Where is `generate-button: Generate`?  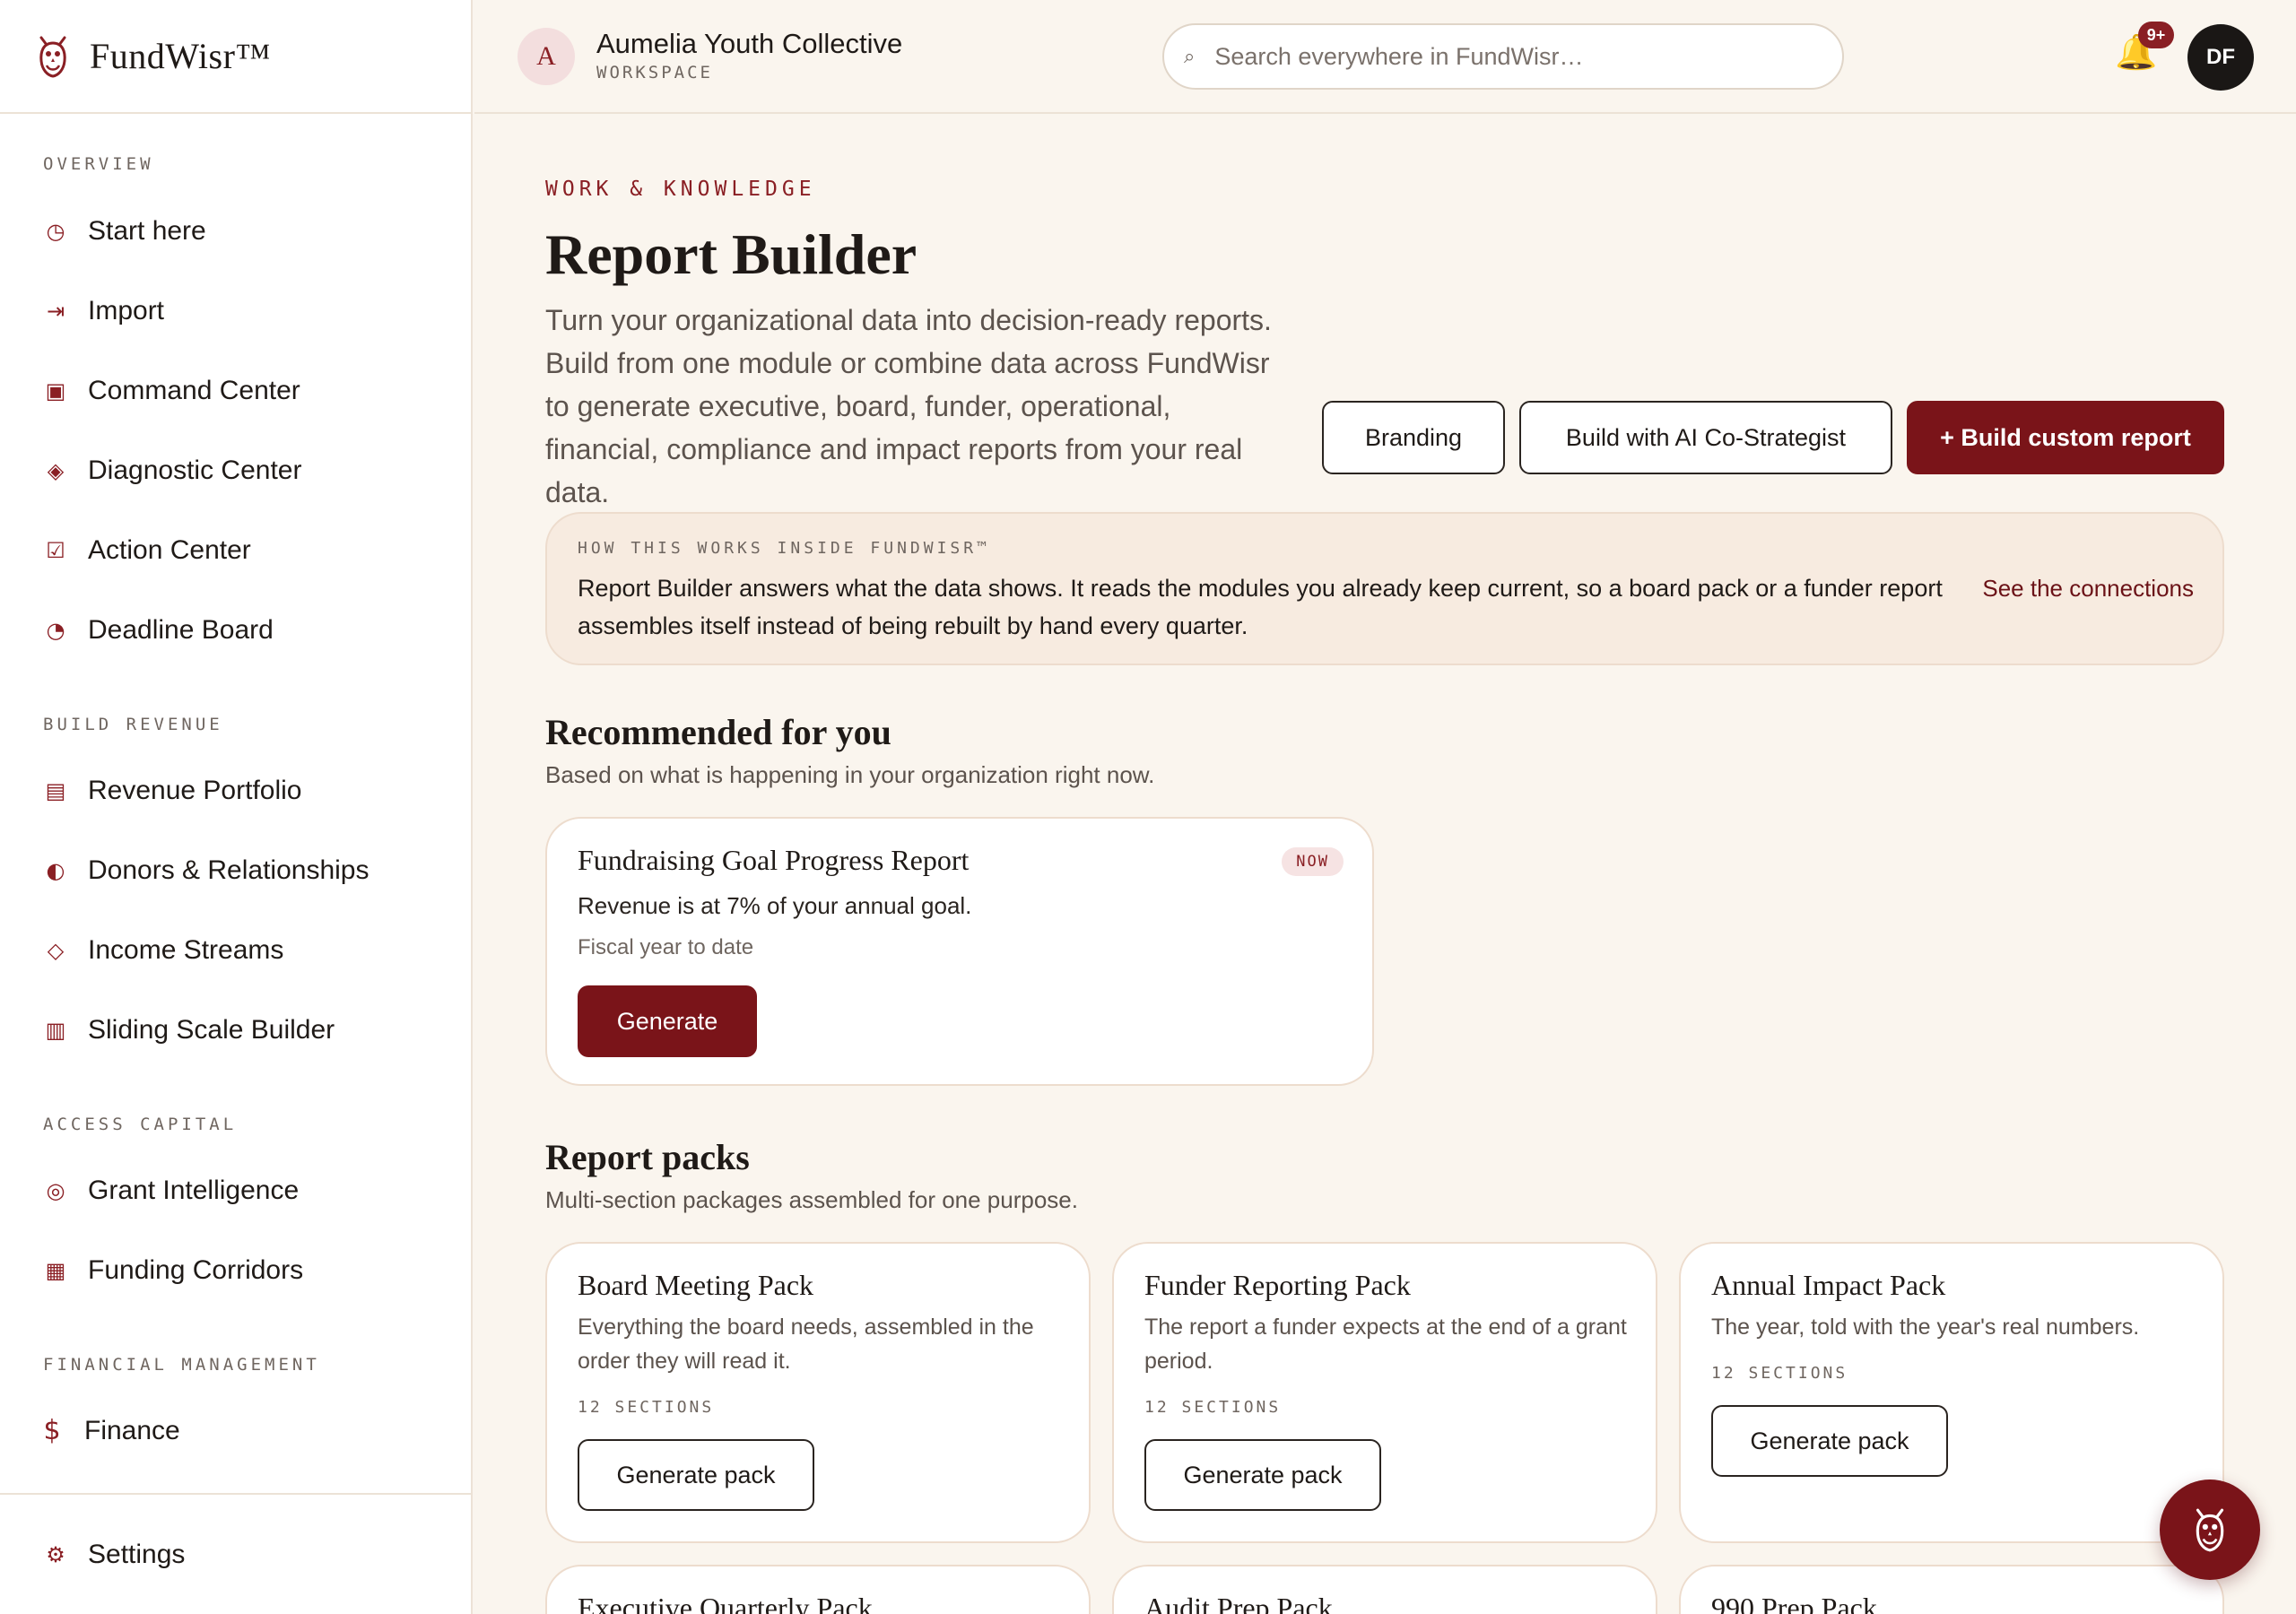 generate-button: Generate is located at coordinates (667, 1021).